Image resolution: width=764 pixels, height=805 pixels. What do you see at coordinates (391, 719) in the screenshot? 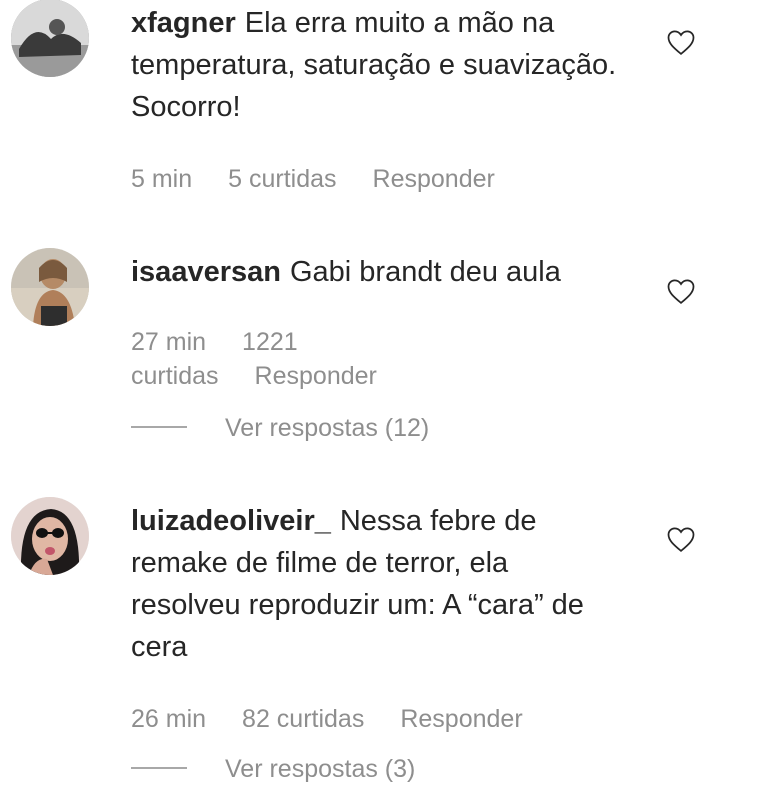
I see `comment-meta: 26 min 82 curtidas Responder` at bounding box center [391, 719].